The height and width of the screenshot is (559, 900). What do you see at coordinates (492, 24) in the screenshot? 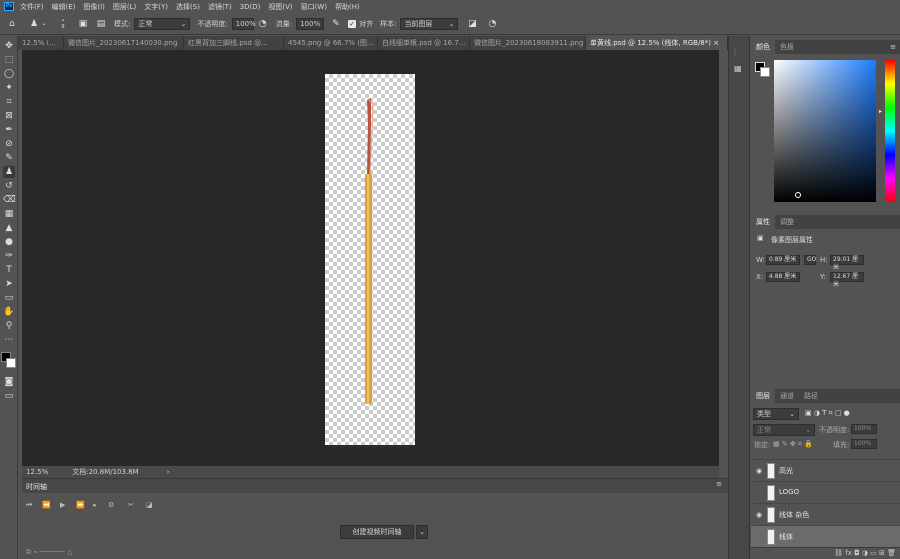
I see `pressure-size-icon: ◔` at bounding box center [492, 24].